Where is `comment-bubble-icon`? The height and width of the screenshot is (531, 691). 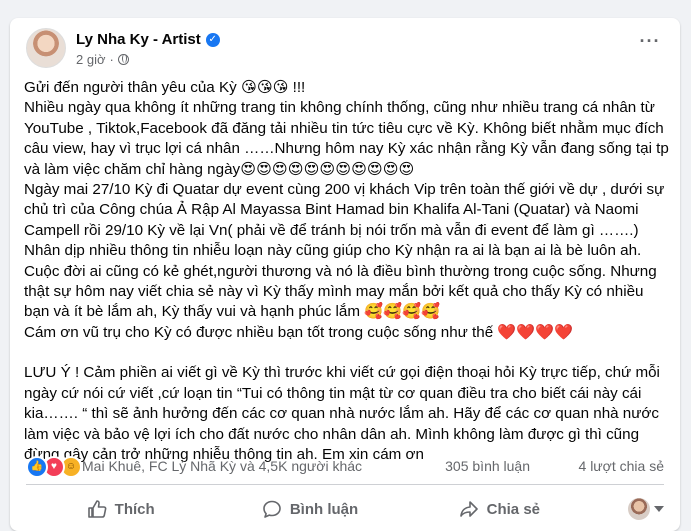 comment-bubble-icon is located at coordinates (272, 509).